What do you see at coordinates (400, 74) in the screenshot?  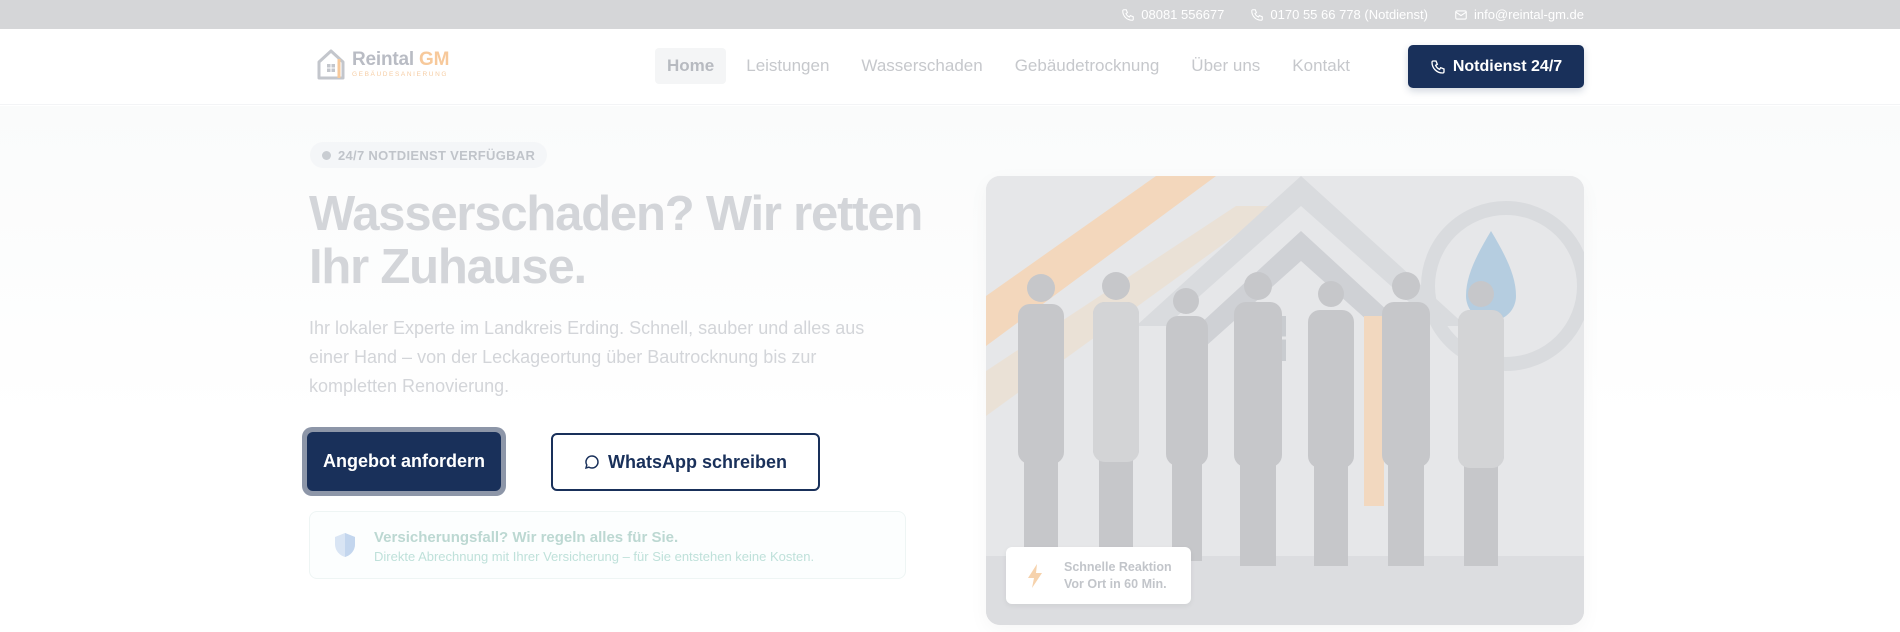 I see `logo-subtitle: GEBÄUDESANIERUNG` at bounding box center [400, 74].